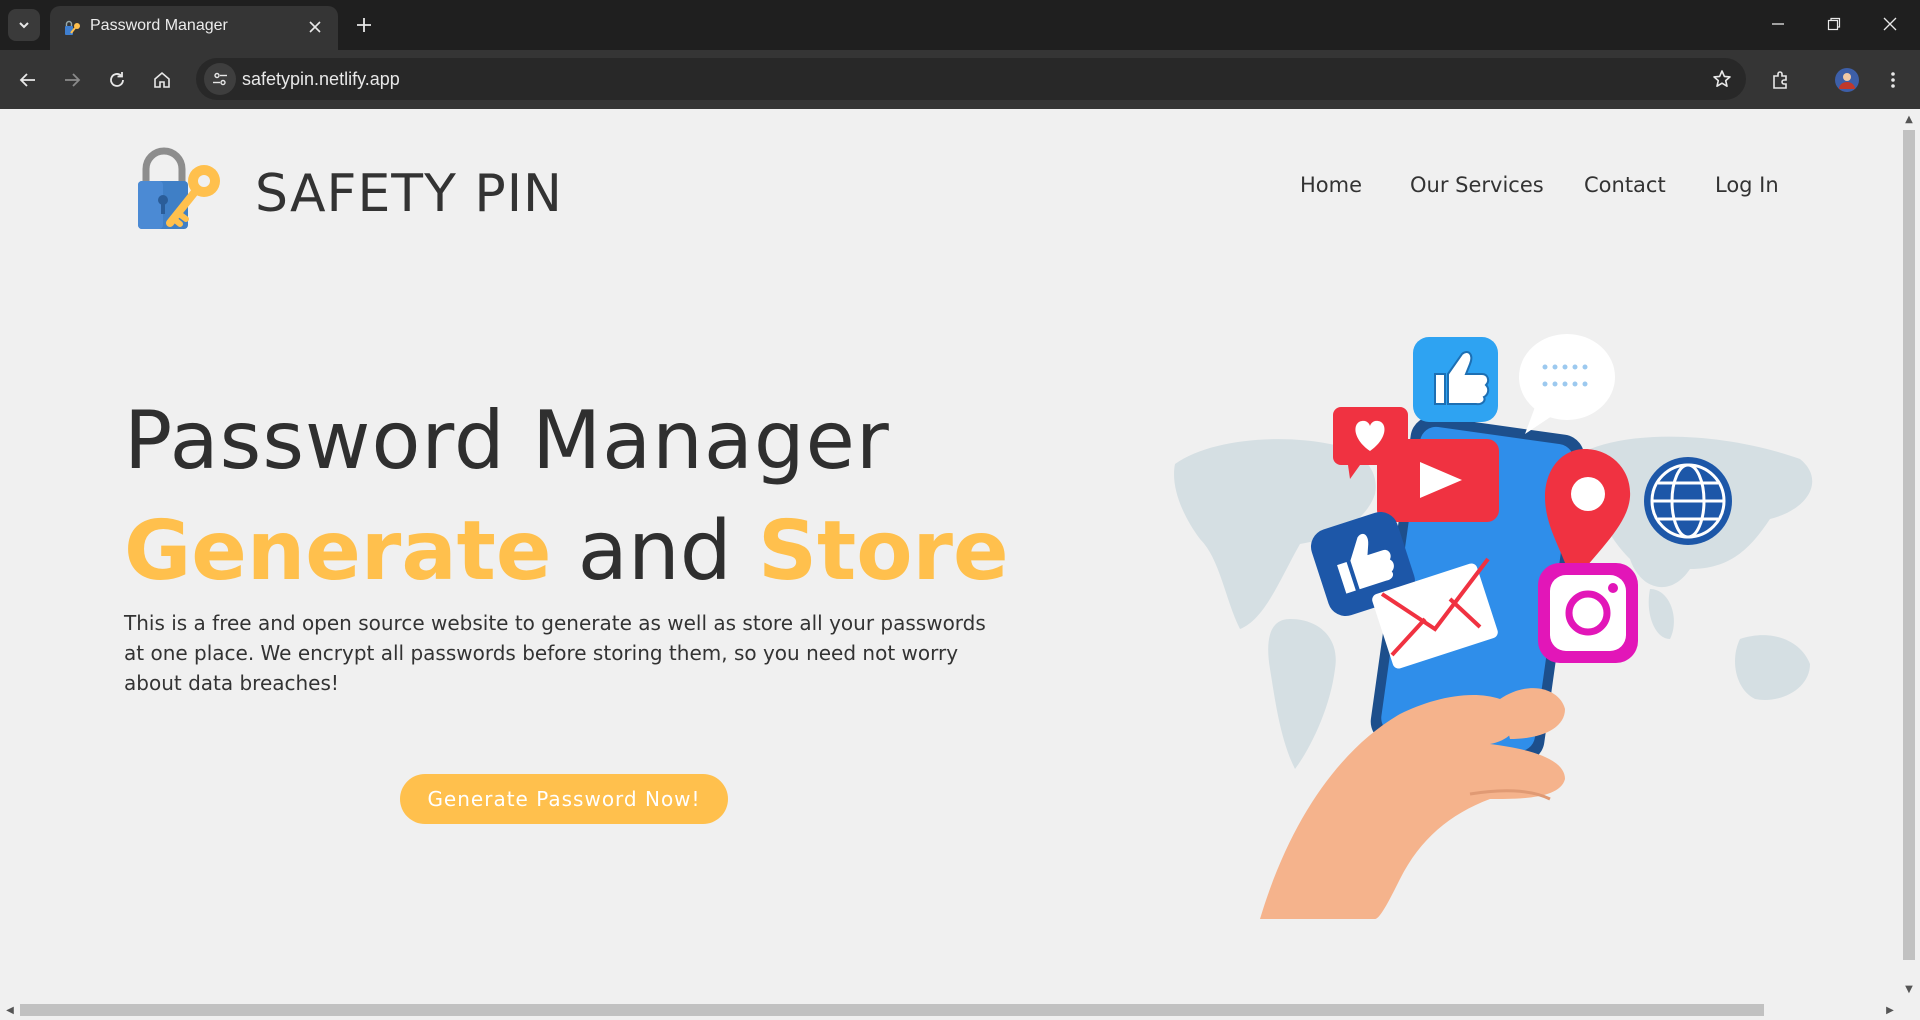  What do you see at coordinates (1909, 119) in the screenshot?
I see `scroll-up-arrow-icon: ▲` at bounding box center [1909, 119].